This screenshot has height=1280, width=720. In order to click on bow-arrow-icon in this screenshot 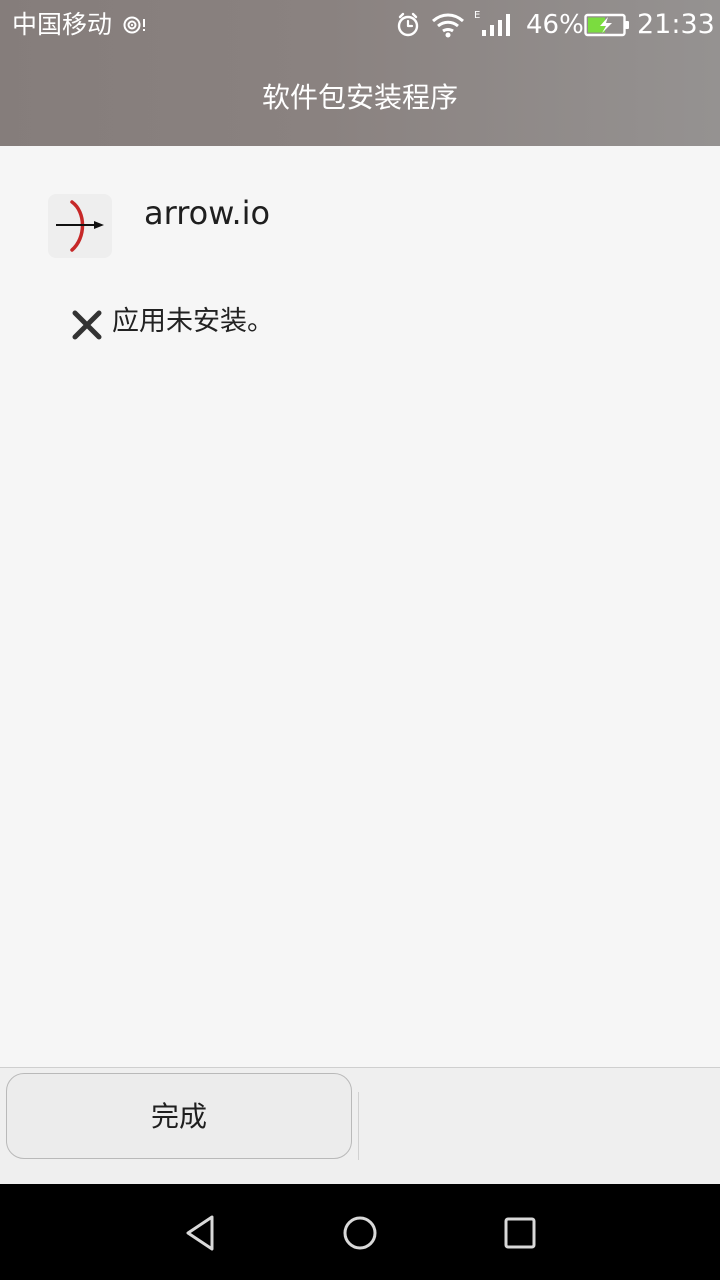, I will do `click(80, 226)`.